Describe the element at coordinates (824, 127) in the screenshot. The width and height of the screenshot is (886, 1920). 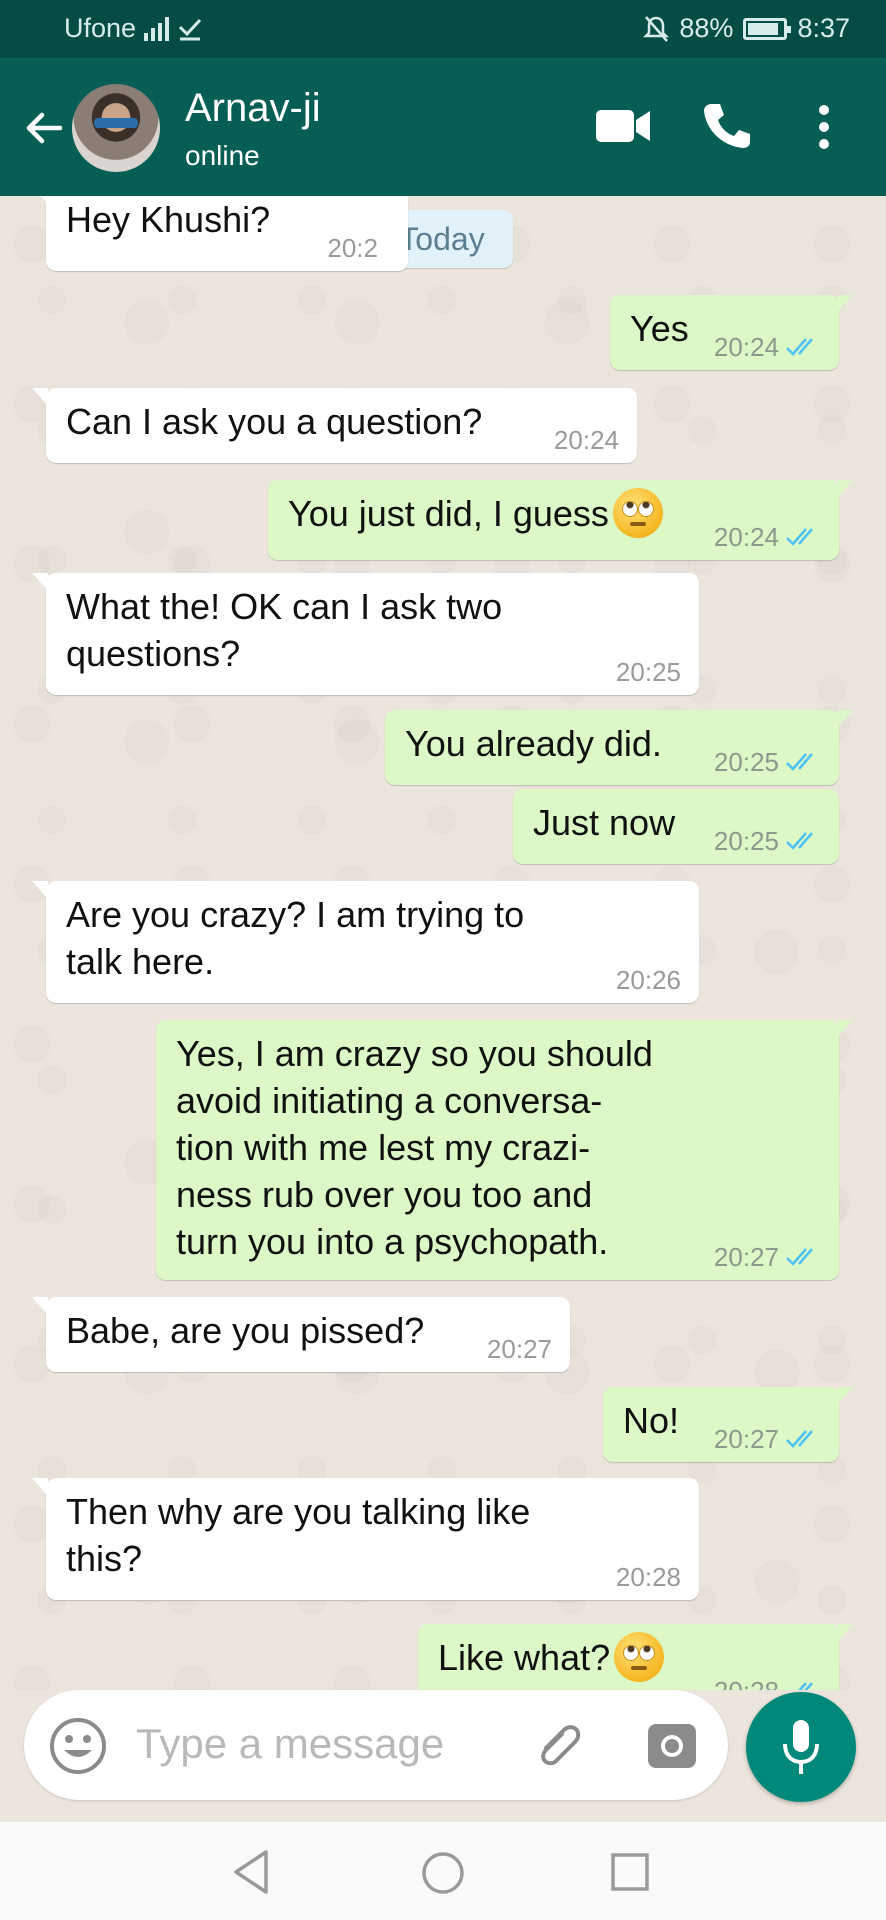
I see `more-options-icon` at that location.